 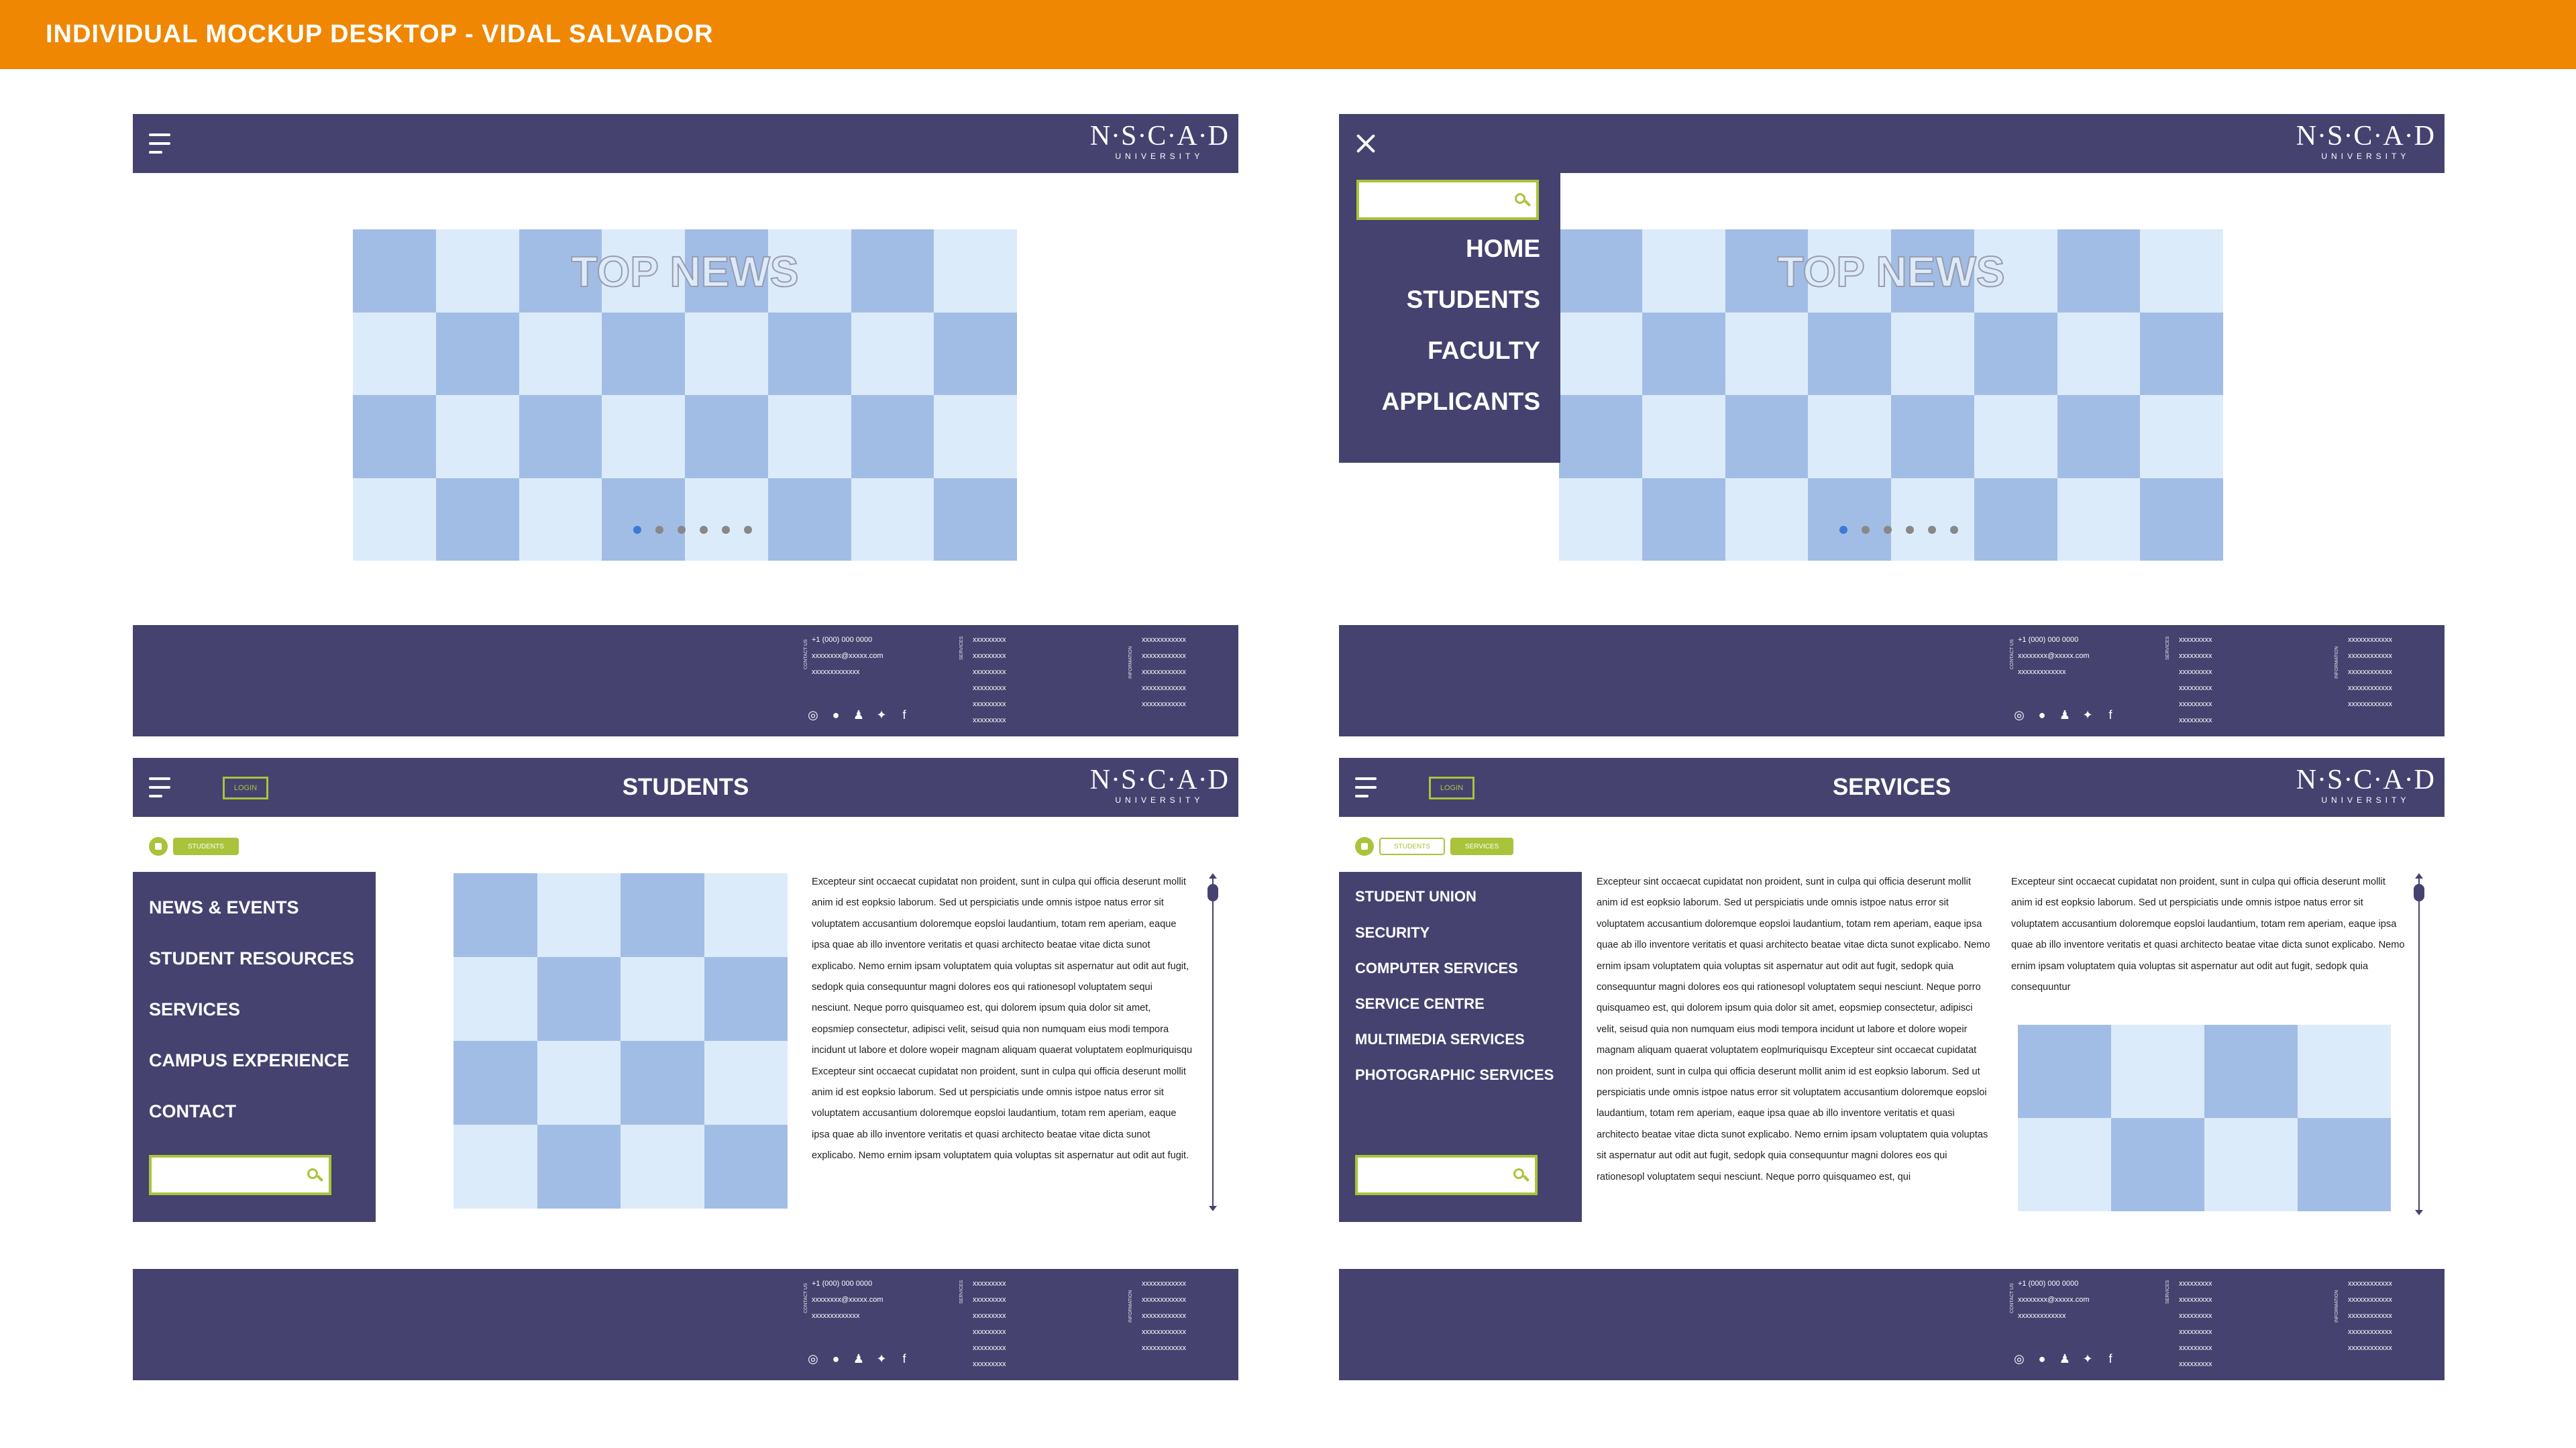 I want to click on close-menu-icon, so click(x=1366, y=143).